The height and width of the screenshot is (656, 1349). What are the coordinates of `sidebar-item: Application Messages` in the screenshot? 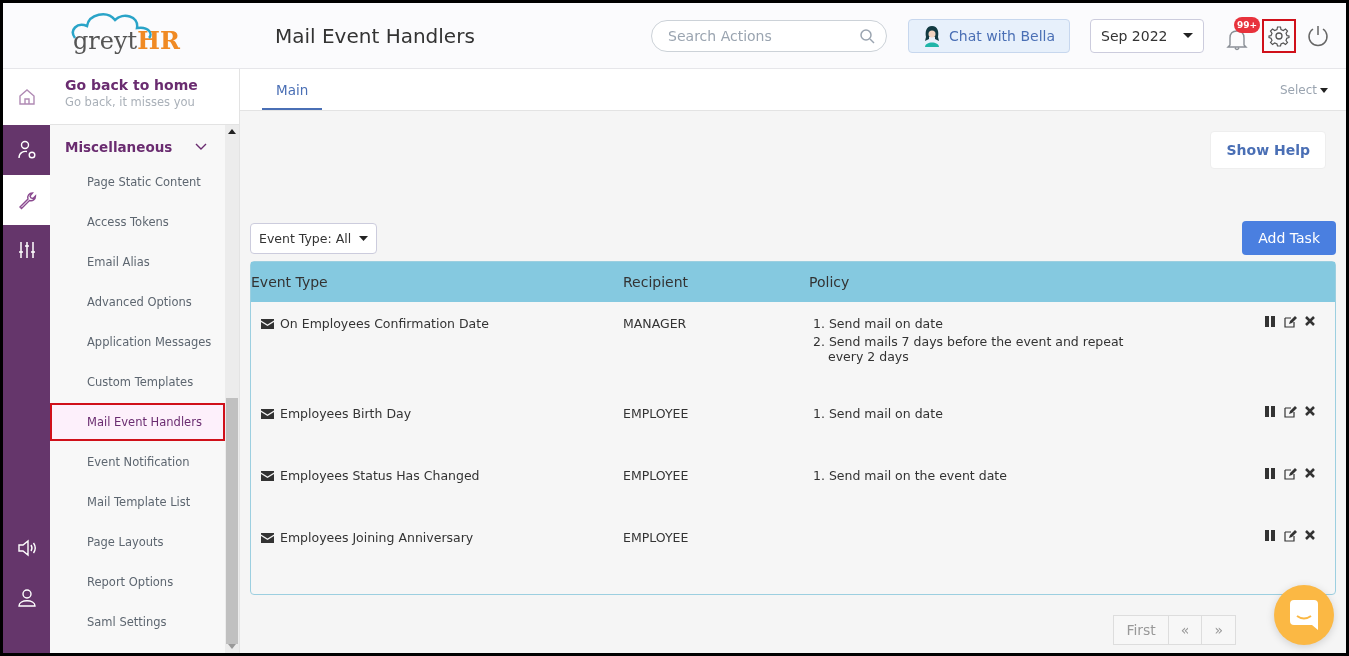 It's located at (137, 342).